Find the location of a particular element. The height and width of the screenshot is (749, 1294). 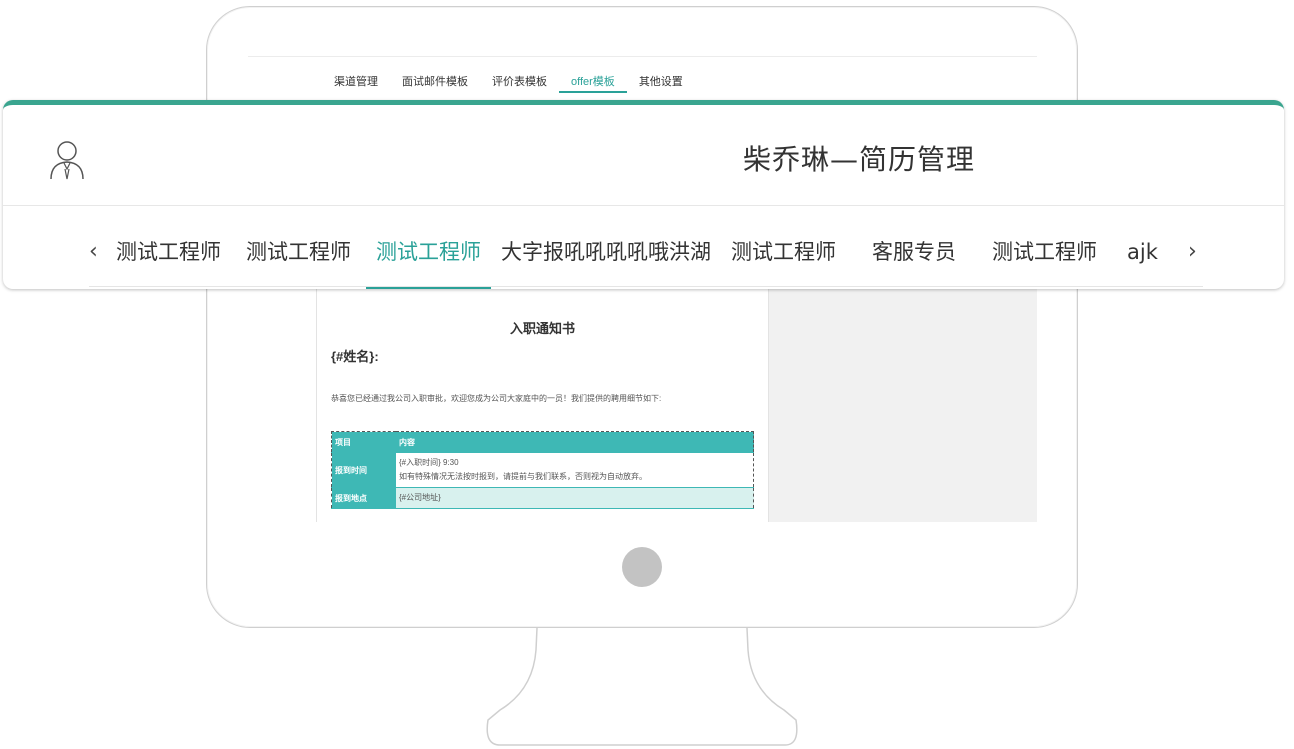

tab-channel-management: 渠道管理 is located at coordinates (356, 85).